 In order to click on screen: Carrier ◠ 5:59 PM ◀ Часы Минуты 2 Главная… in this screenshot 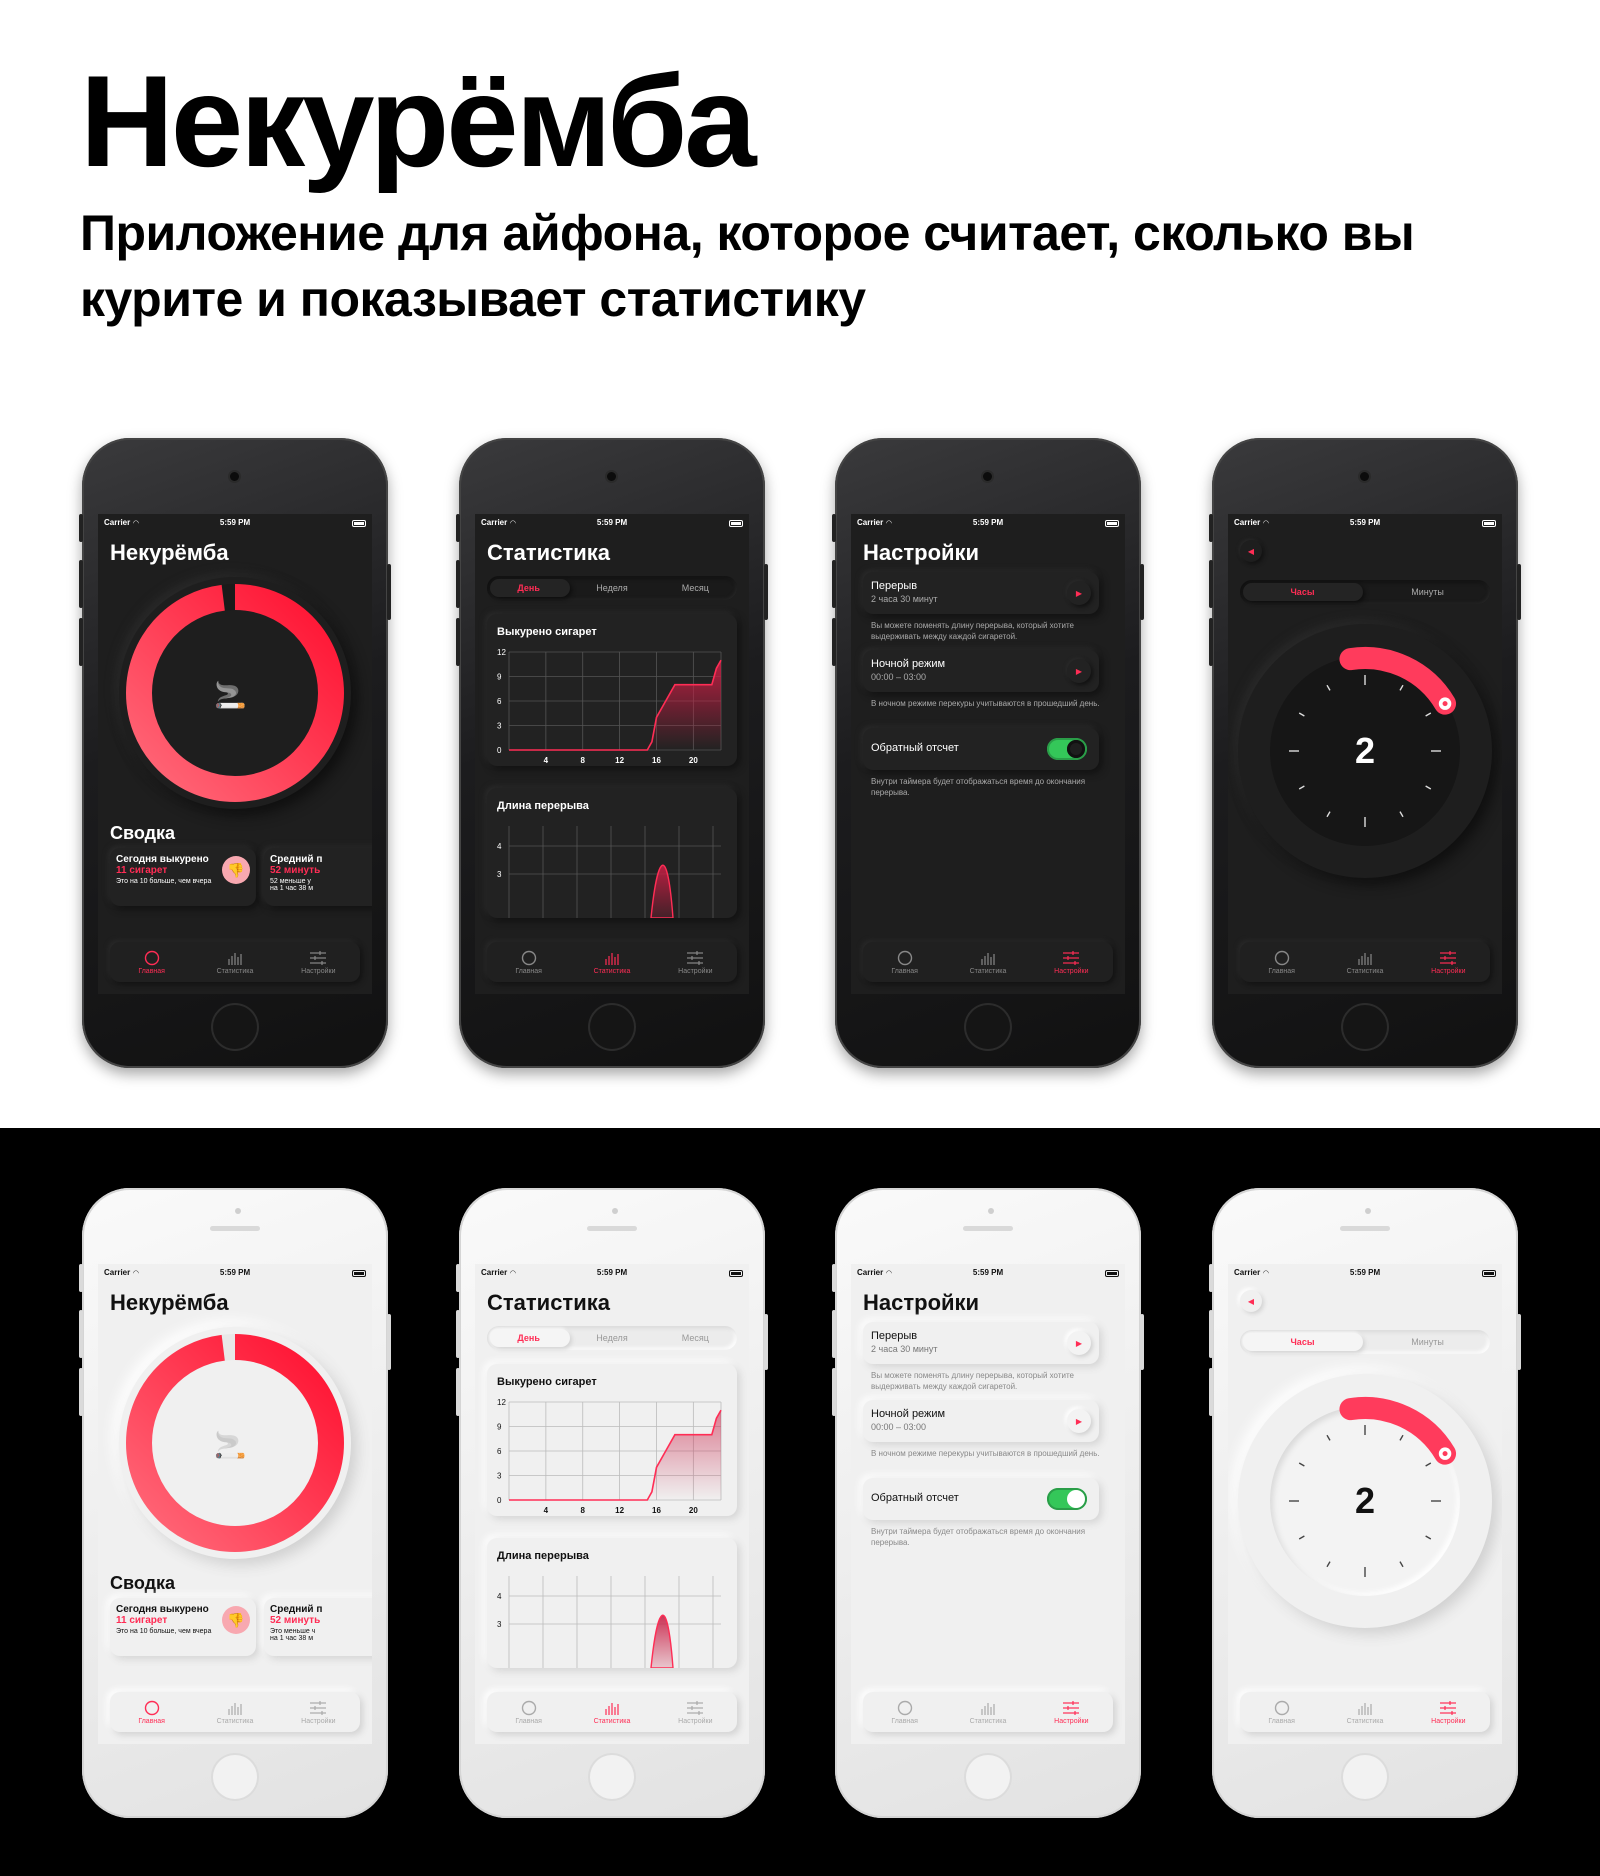, I will do `click(1365, 1504)`.